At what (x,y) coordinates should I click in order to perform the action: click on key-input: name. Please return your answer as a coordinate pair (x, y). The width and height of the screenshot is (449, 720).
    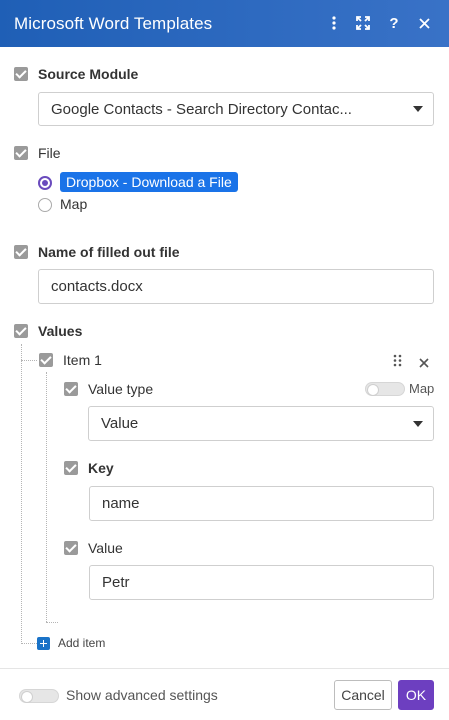
    Looking at the image, I should click on (261, 503).